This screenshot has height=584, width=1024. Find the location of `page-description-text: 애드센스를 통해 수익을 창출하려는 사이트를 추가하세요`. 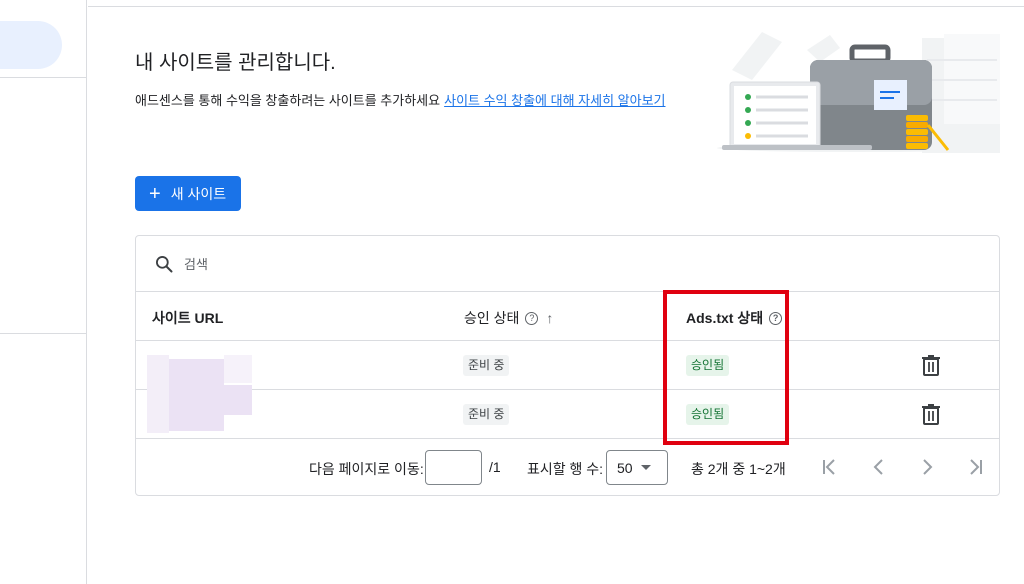

page-description-text: 애드센스를 통해 수익을 창출하려는 사이트를 추가하세요 is located at coordinates (288, 100).